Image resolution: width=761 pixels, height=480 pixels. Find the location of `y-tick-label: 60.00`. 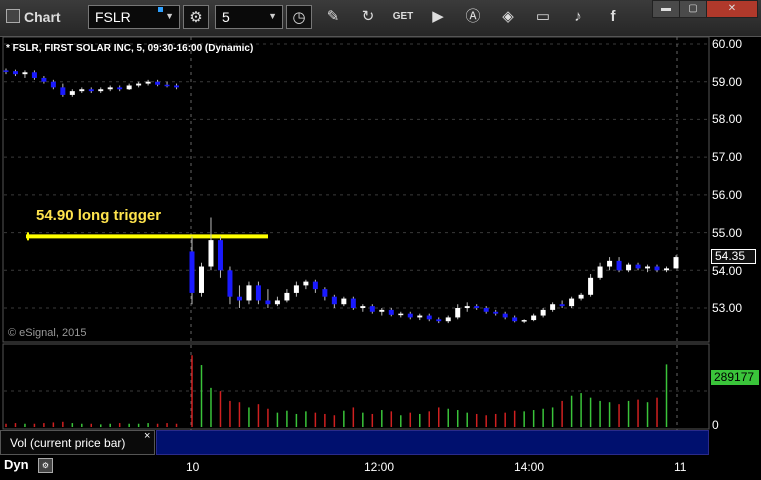

y-tick-label: 60.00 is located at coordinates (727, 44).